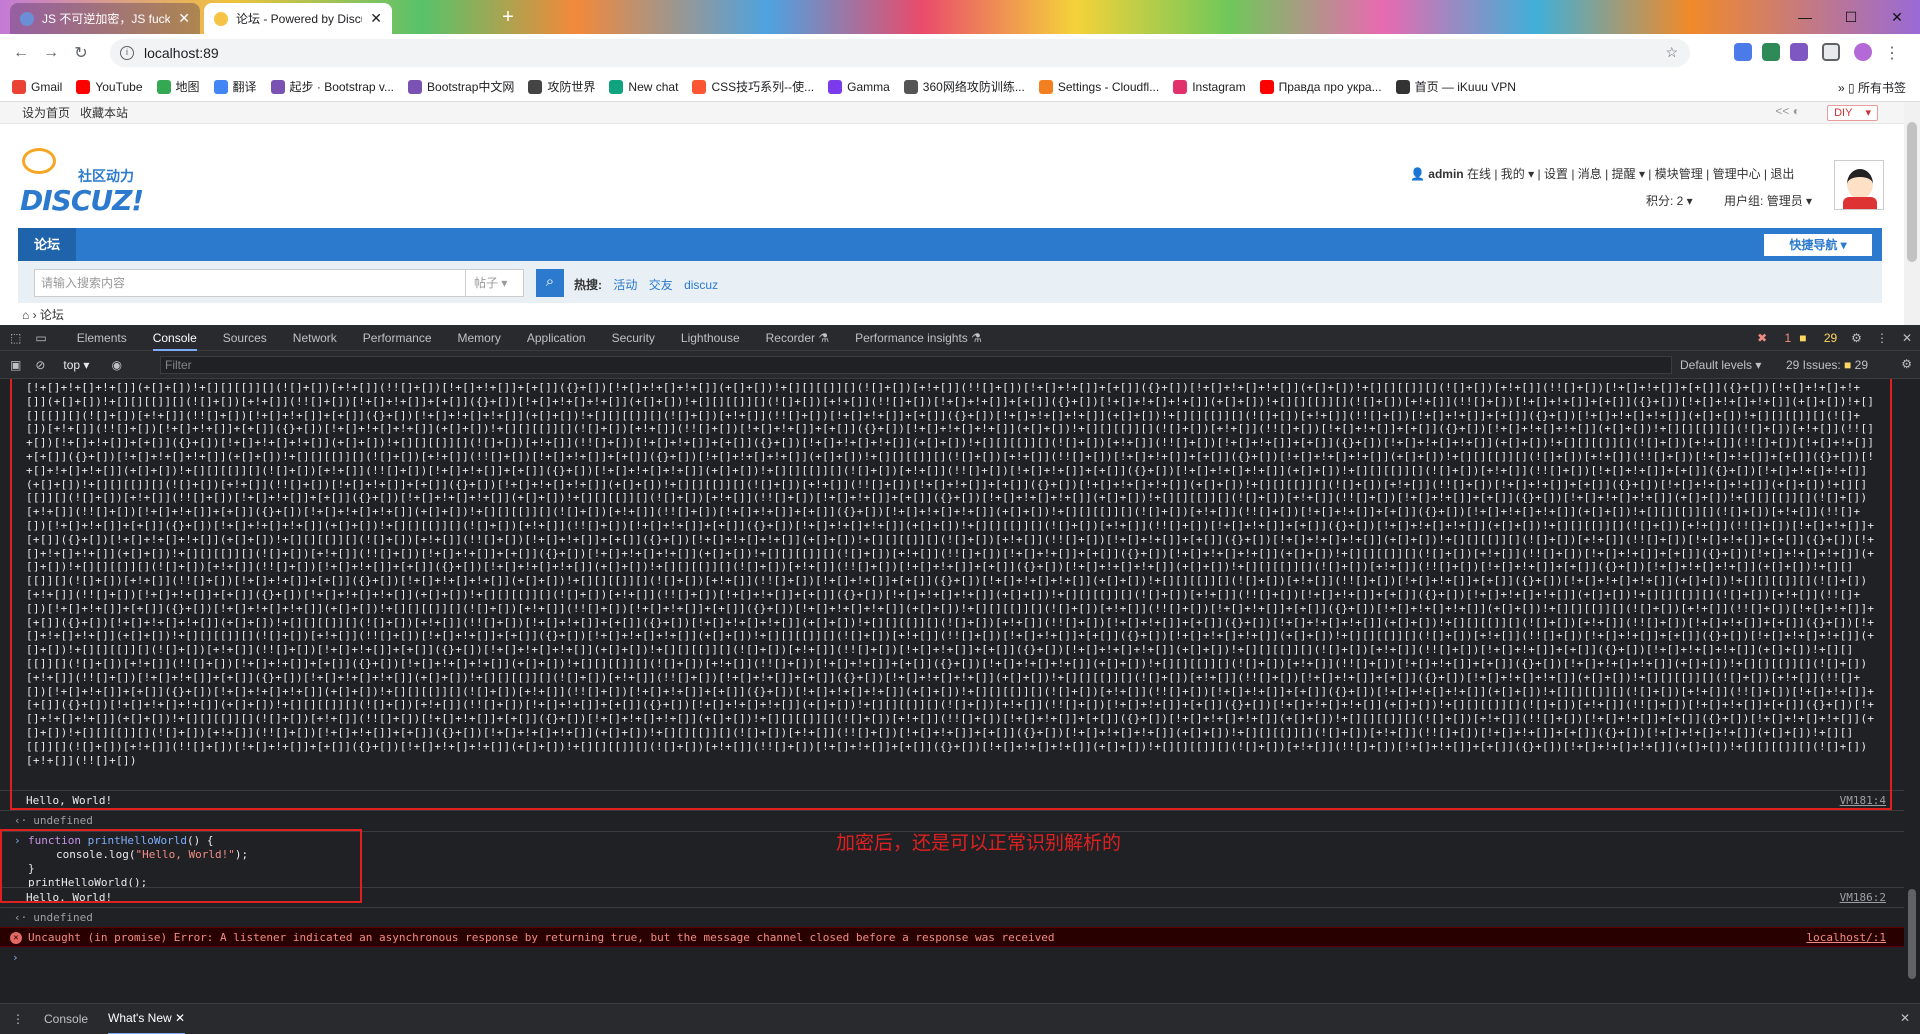 Image resolution: width=1920 pixels, height=1034 pixels. Describe the element at coordinates (556, 338) in the screenshot. I see `tab-application: Application` at that location.